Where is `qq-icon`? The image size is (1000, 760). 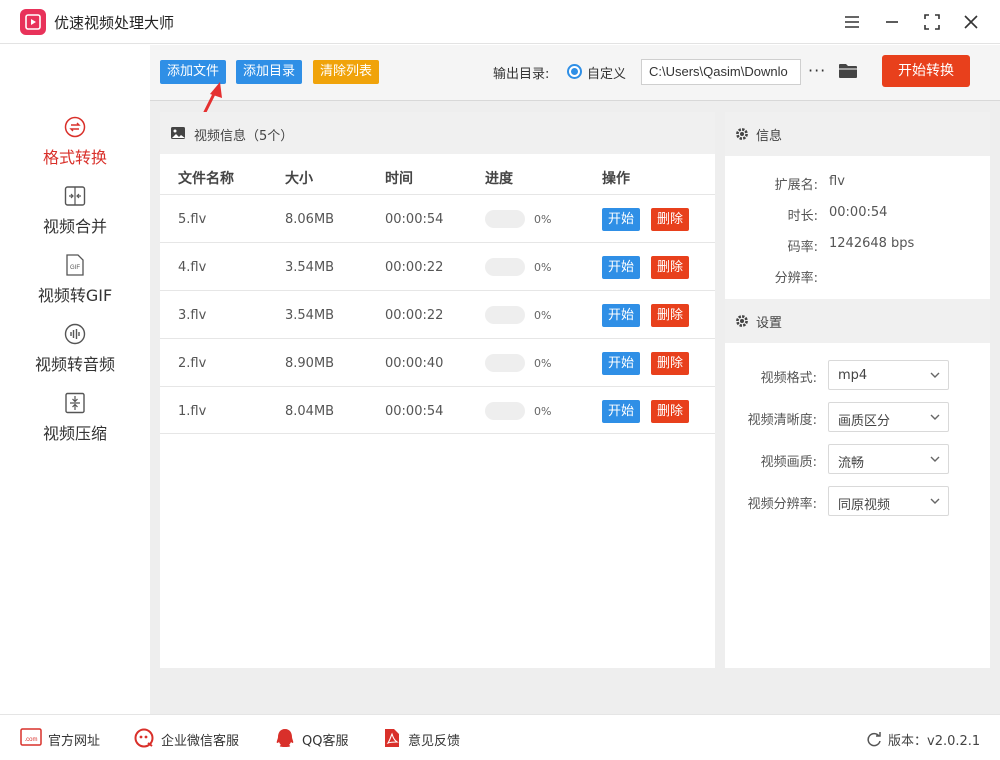 qq-icon is located at coordinates (285, 738).